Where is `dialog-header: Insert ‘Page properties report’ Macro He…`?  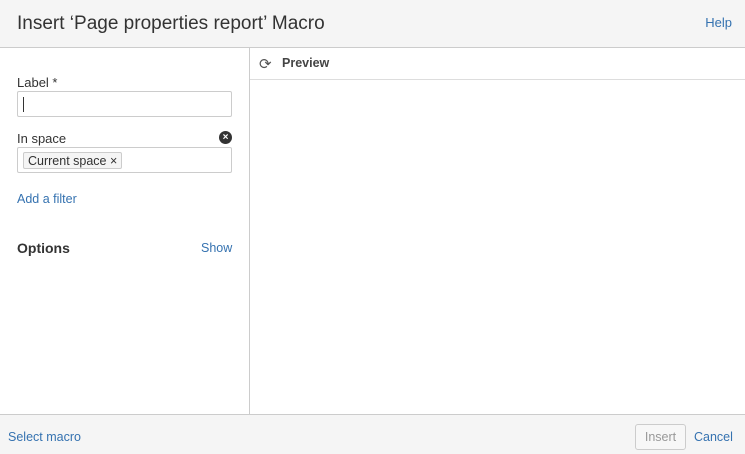 dialog-header: Insert ‘Page properties report’ Macro He… is located at coordinates (372, 24).